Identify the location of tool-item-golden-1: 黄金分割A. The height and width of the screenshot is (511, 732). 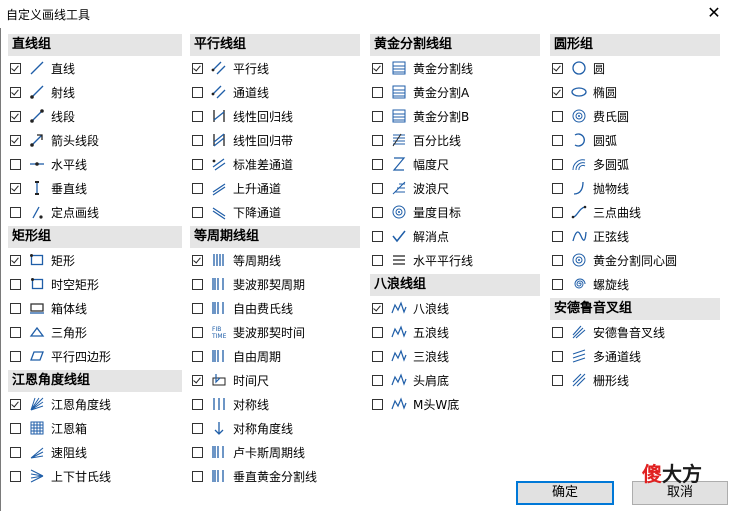
(420, 92).